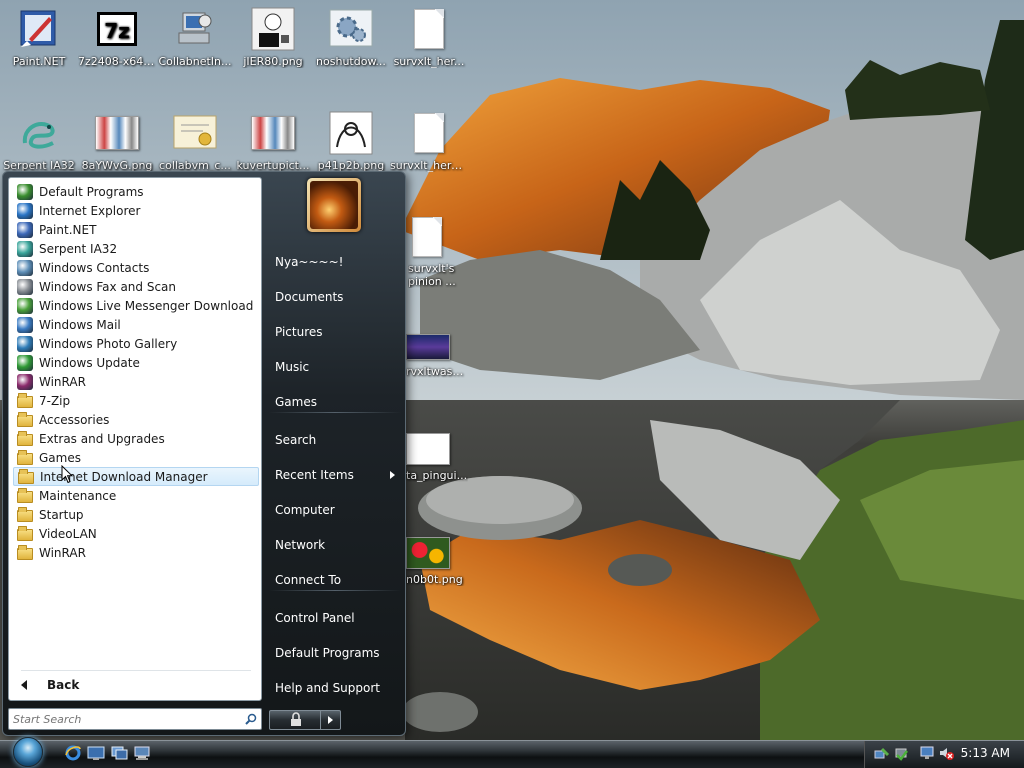 The height and width of the screenshot is (768, 1024). Describe the element at coordinates (136, 229) in the screenshot. I see `program-item: Paint.NET` at that location.